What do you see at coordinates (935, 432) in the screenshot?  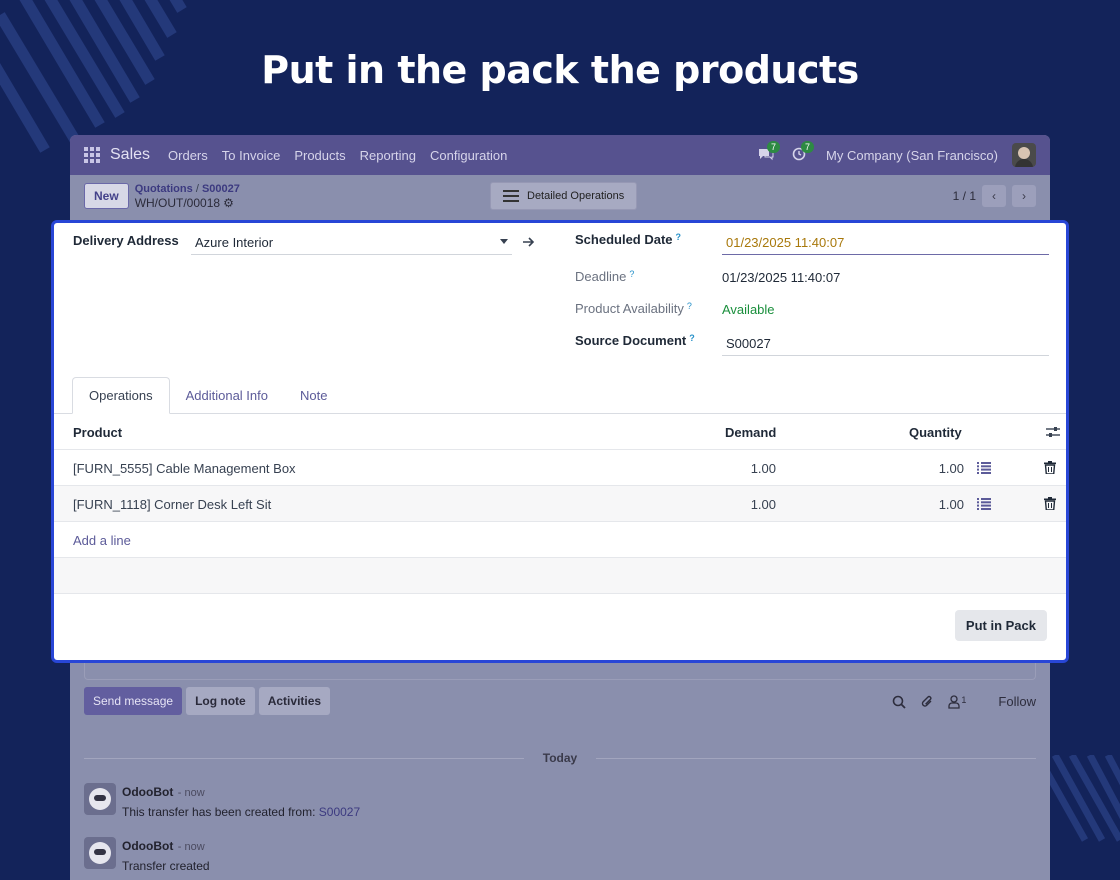 I see `column-quantity: Quantity` at bounding box center [935, 432].